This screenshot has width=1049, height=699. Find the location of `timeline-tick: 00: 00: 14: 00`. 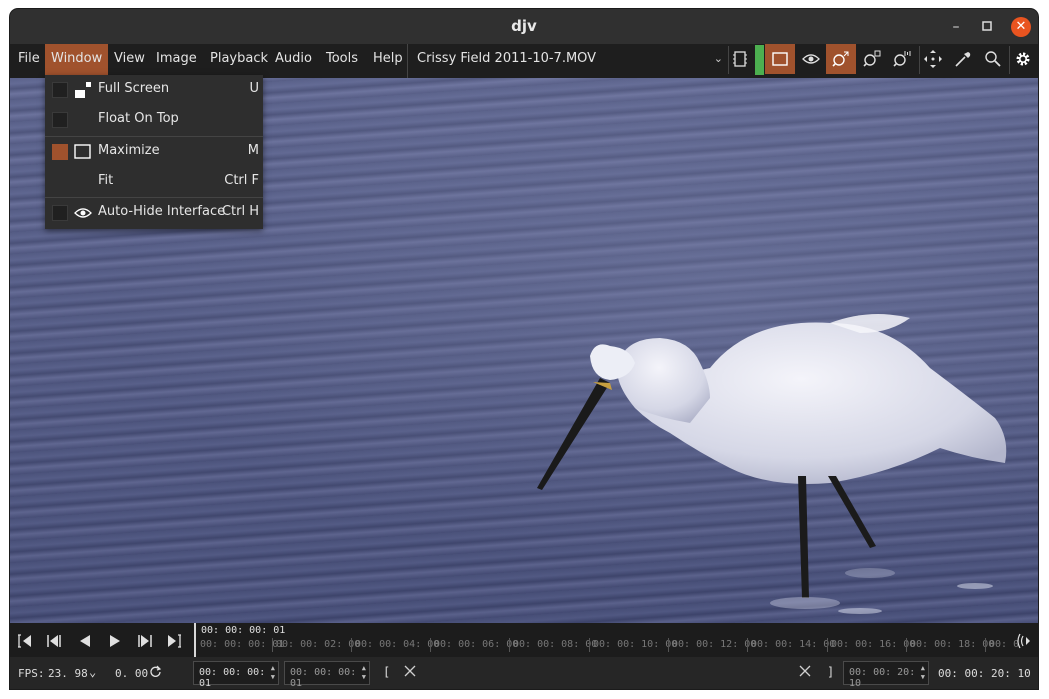

timeline-tick: 00: 00: 14: 00 is located at coordinates (793, 644).